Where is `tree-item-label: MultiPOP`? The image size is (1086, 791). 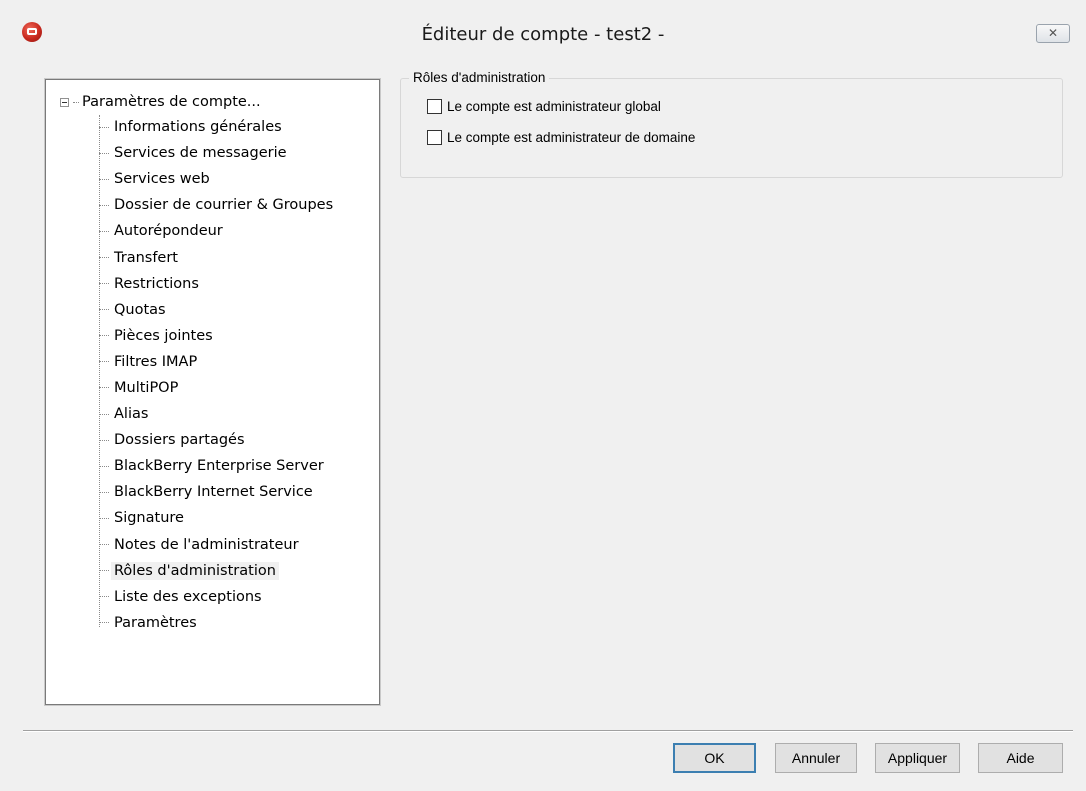
tree-item-label: MultiPOP is located at coordinates (146, 387).